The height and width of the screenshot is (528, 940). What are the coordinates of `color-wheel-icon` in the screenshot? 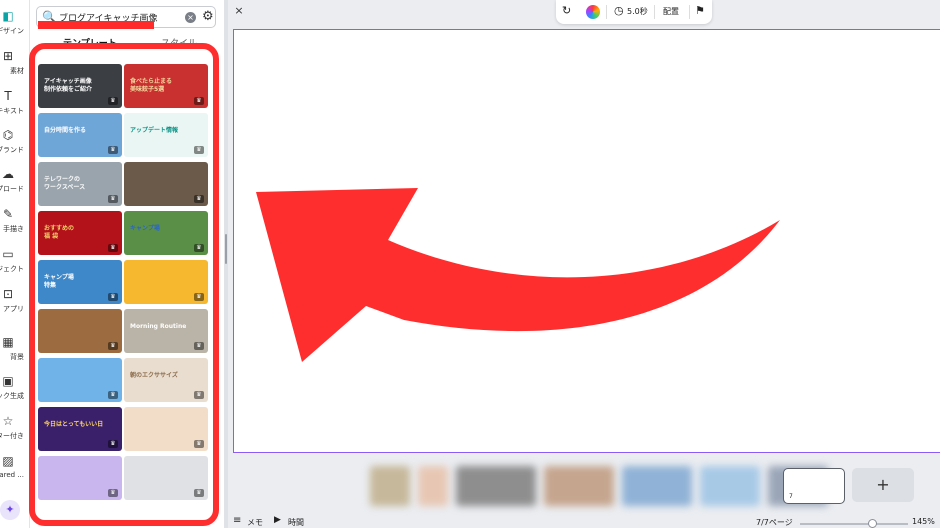 It's located at (593, 12).